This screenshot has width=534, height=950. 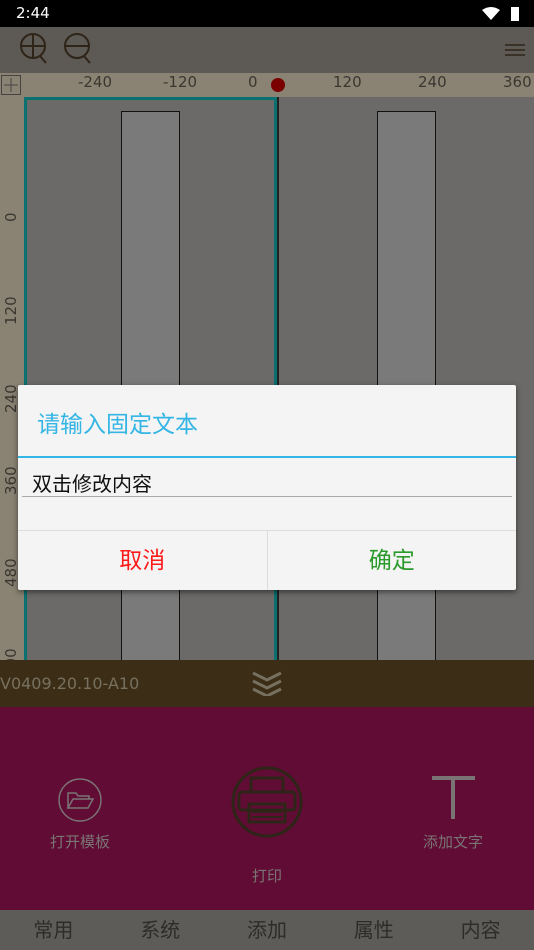 I want to click on ruler-label: 240, so click(x=432, y=82).